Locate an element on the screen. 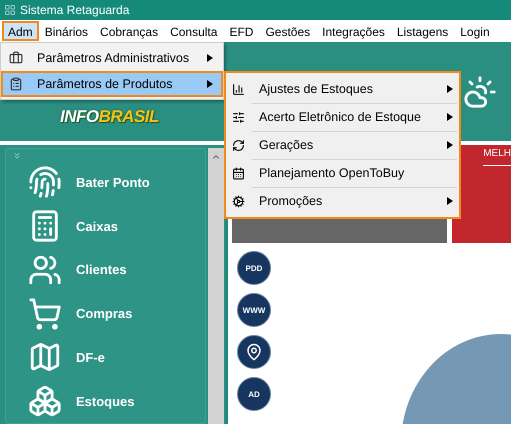 The image size is (511, 424). shortcut-button: AD is located at coordinates (254, 394).